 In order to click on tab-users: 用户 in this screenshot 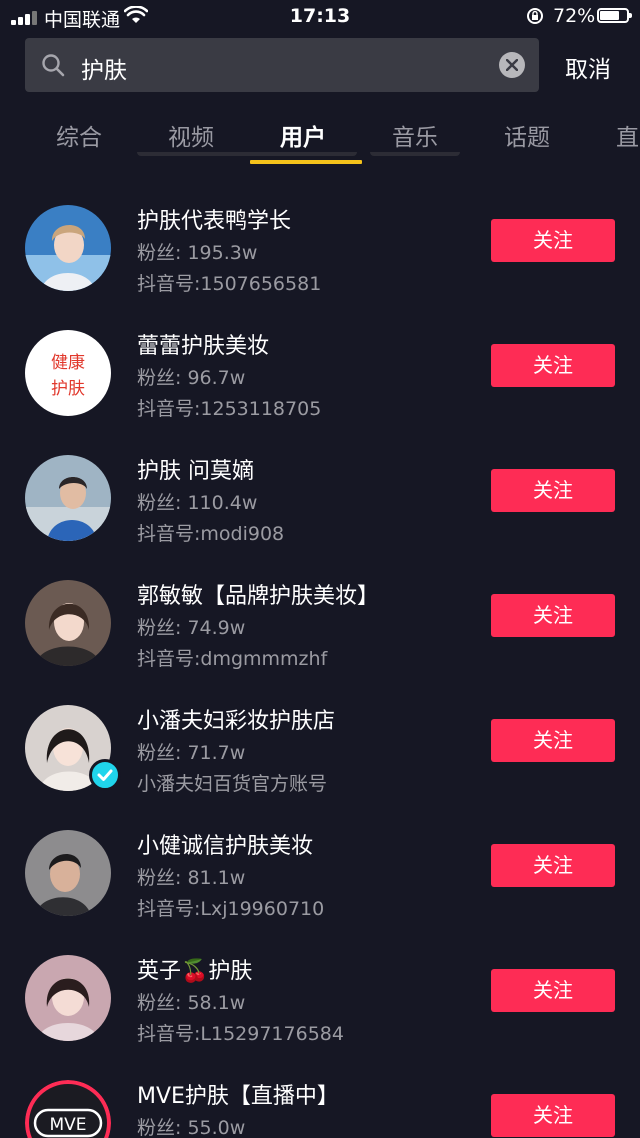, I will do `click(303, 135)`.